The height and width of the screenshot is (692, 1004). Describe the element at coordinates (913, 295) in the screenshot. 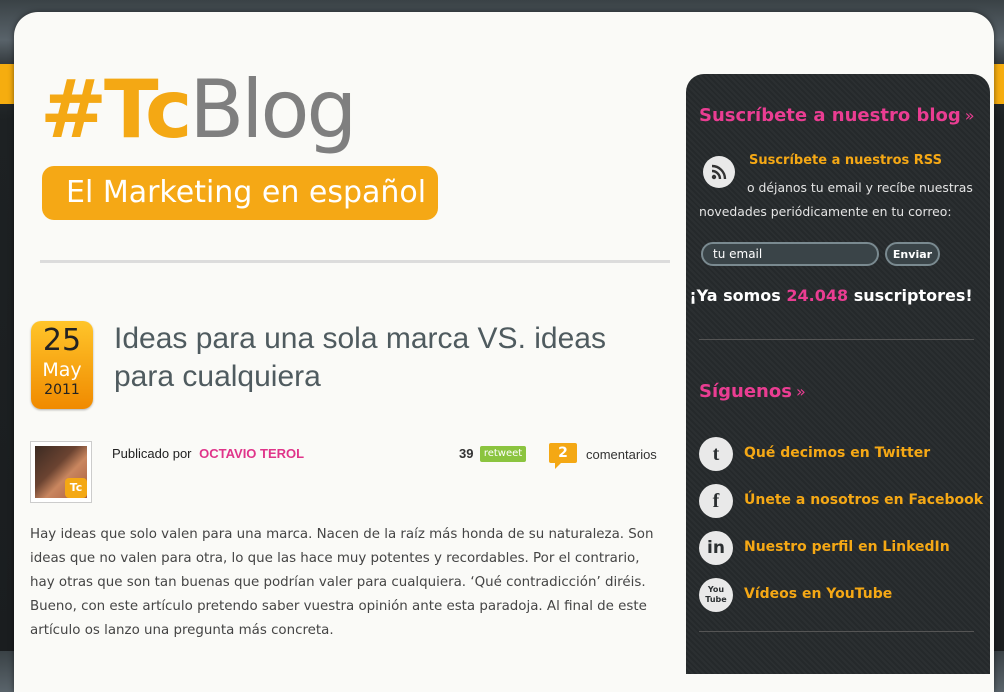

I see `subscribers-suffix: suscriptores!` at that location.